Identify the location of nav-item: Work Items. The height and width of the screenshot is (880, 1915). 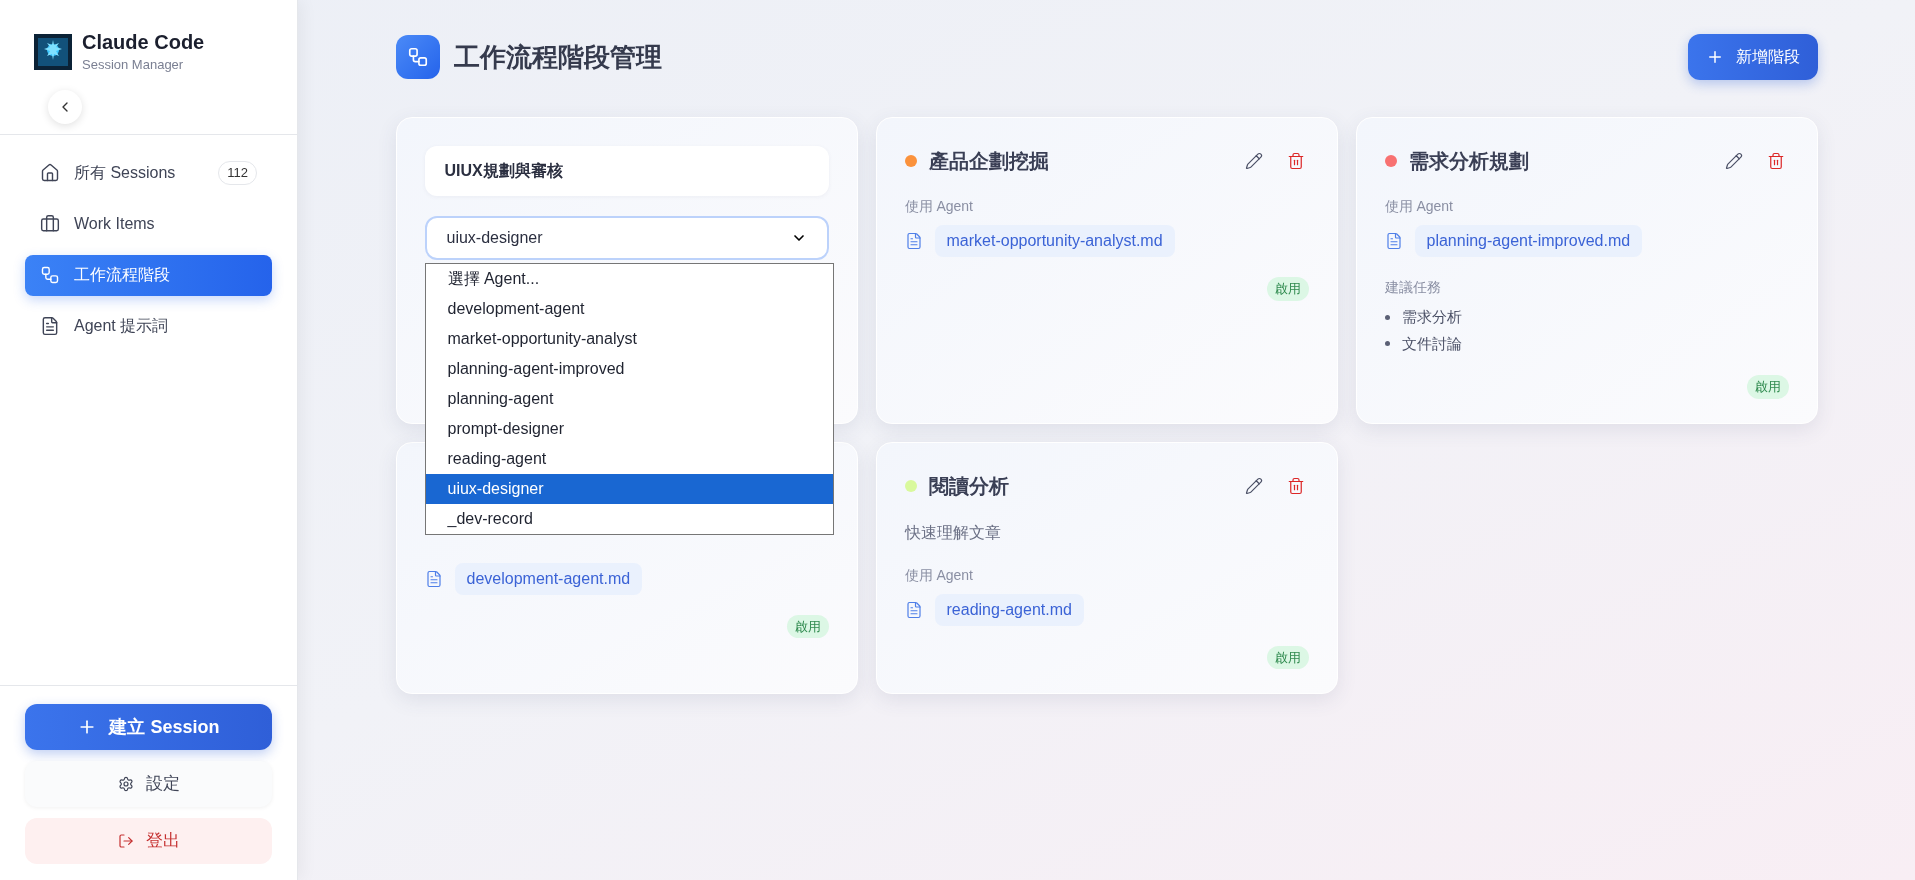
(148, 224).